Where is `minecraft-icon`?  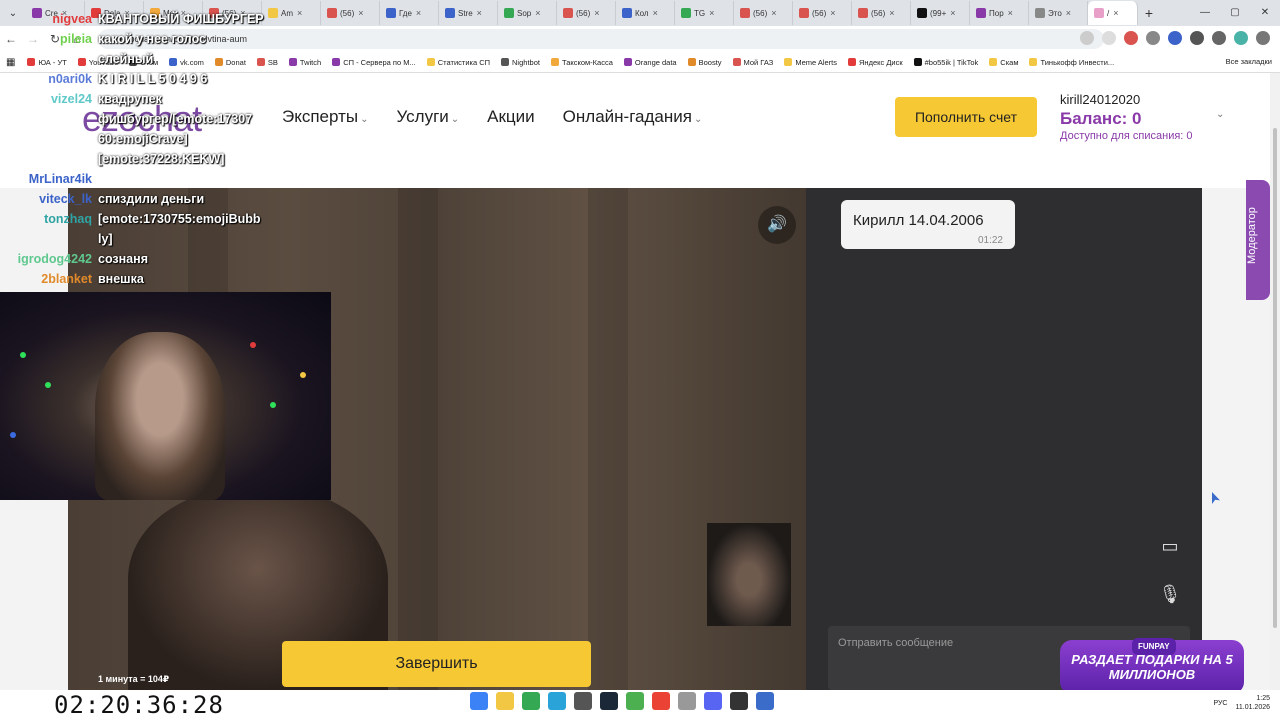 minecraft-icon is located at coordinates (635, 701).